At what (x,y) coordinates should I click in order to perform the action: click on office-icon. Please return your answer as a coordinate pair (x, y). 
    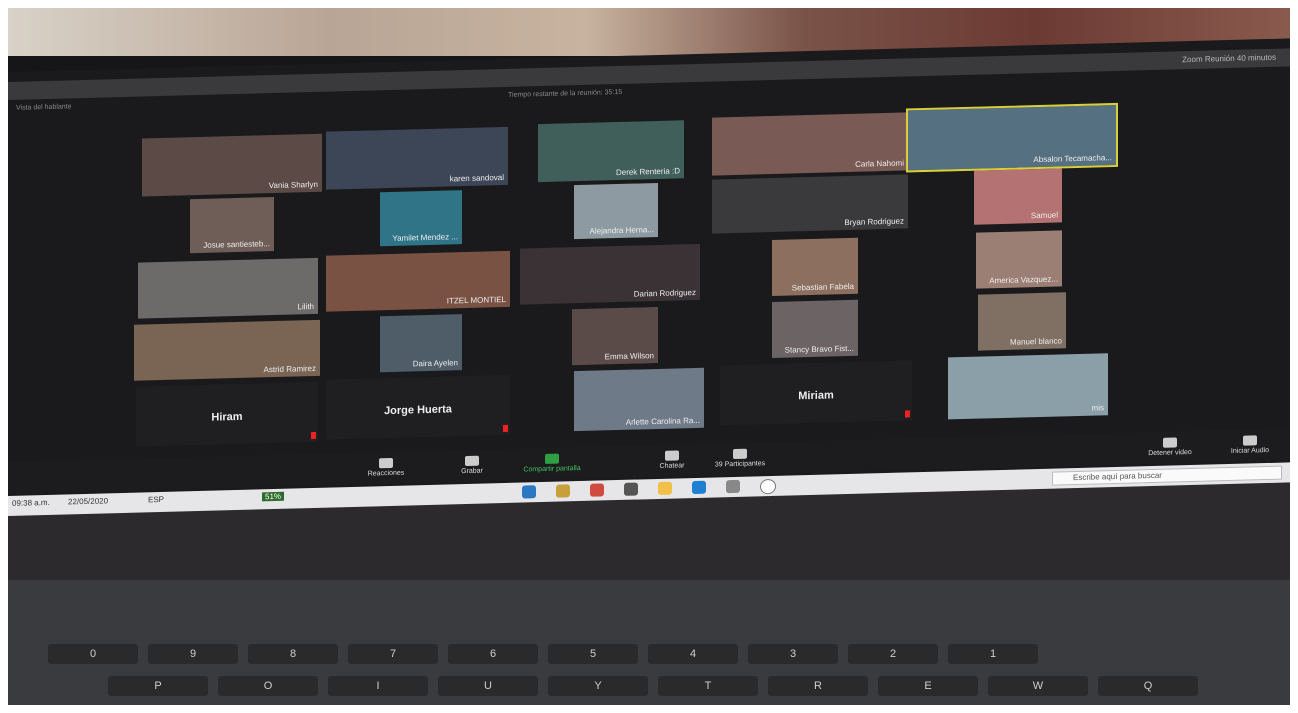
    Looking at the image, I should click on (597, 490).